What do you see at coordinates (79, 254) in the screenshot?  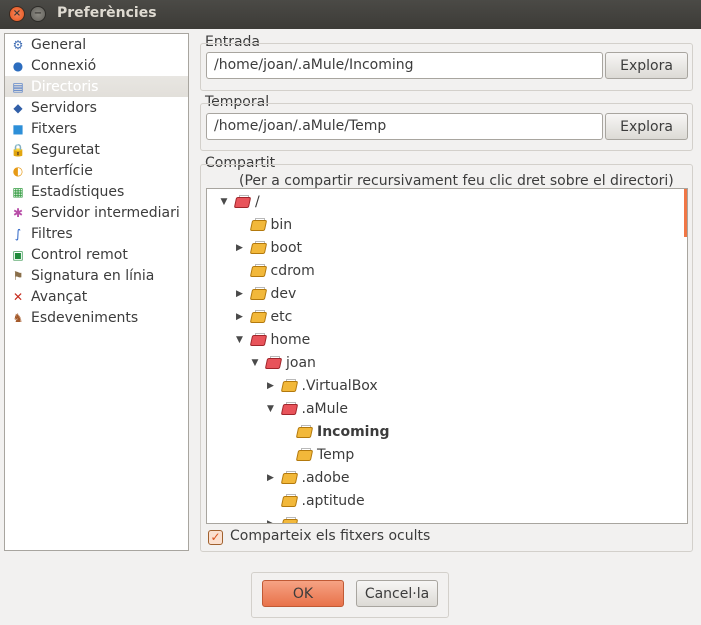 I see `sidebar-item-label: Control remot` at bounding box center [79, 254].